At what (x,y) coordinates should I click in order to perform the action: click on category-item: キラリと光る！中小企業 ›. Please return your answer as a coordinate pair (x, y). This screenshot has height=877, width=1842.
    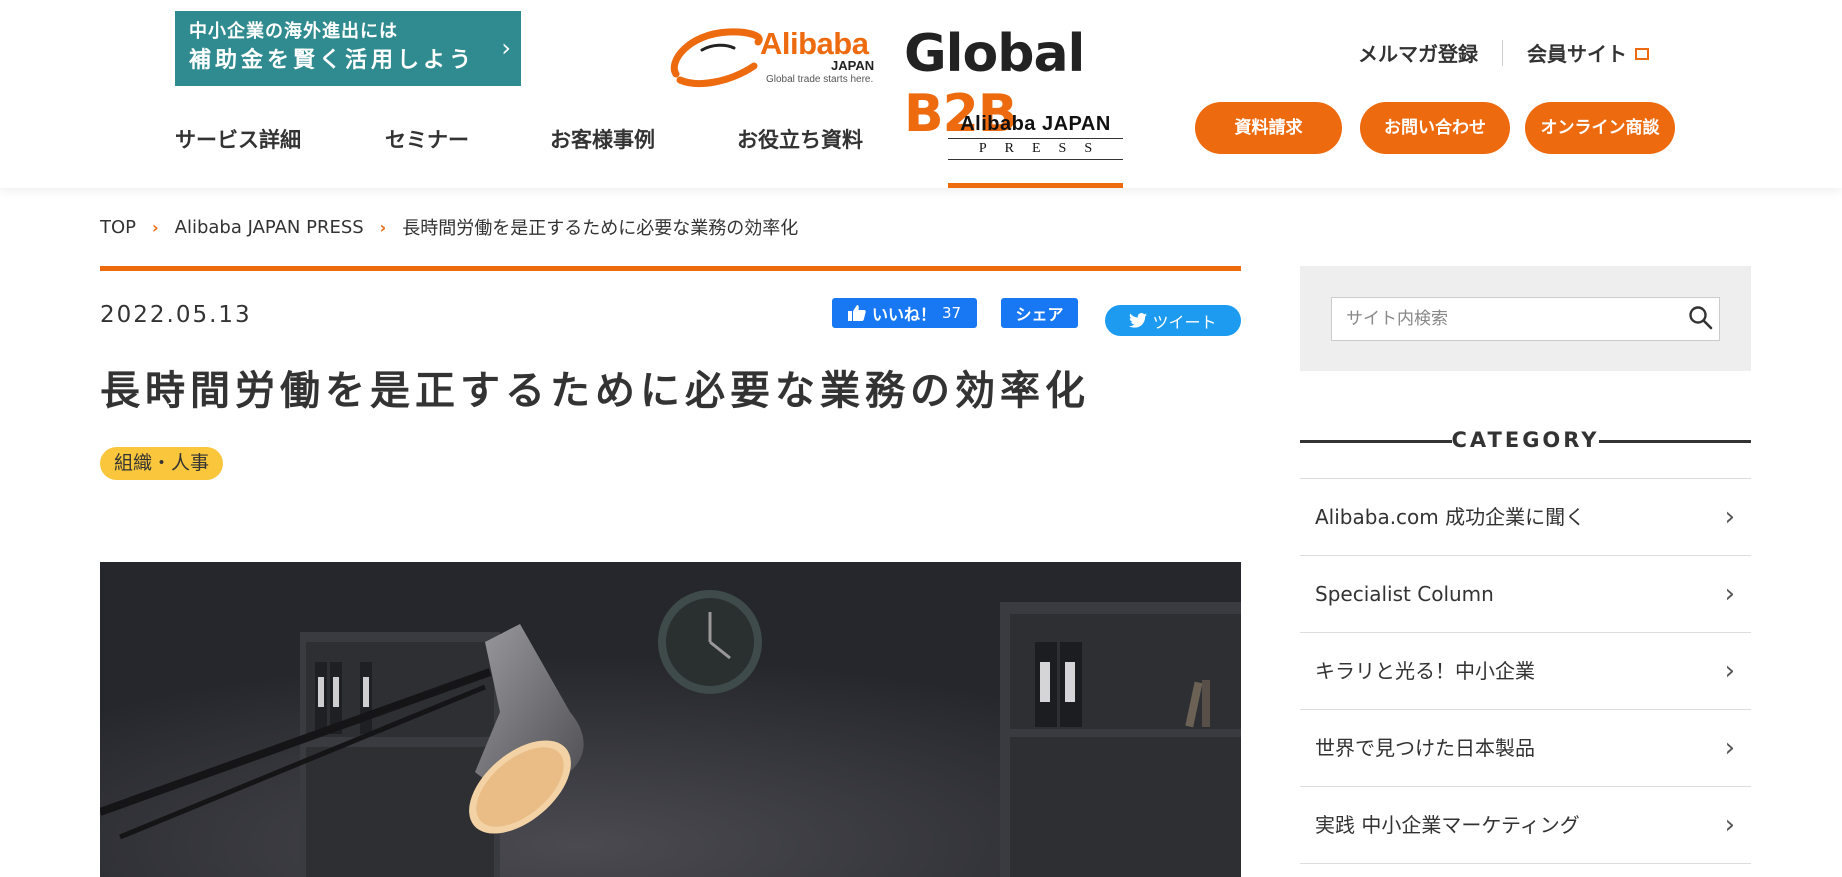
    Looking at the image, I should click on (1525, 671).